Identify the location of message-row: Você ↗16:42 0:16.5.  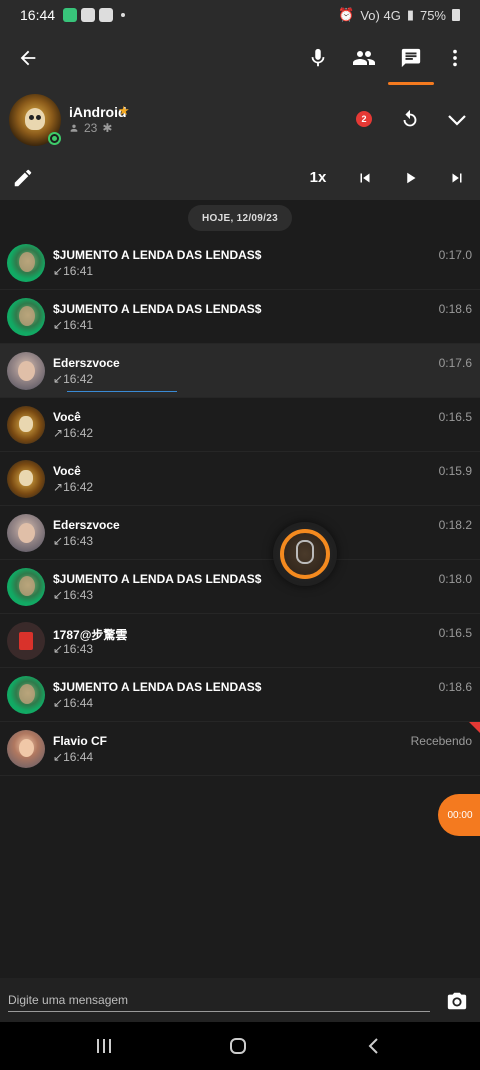
(240, 425).